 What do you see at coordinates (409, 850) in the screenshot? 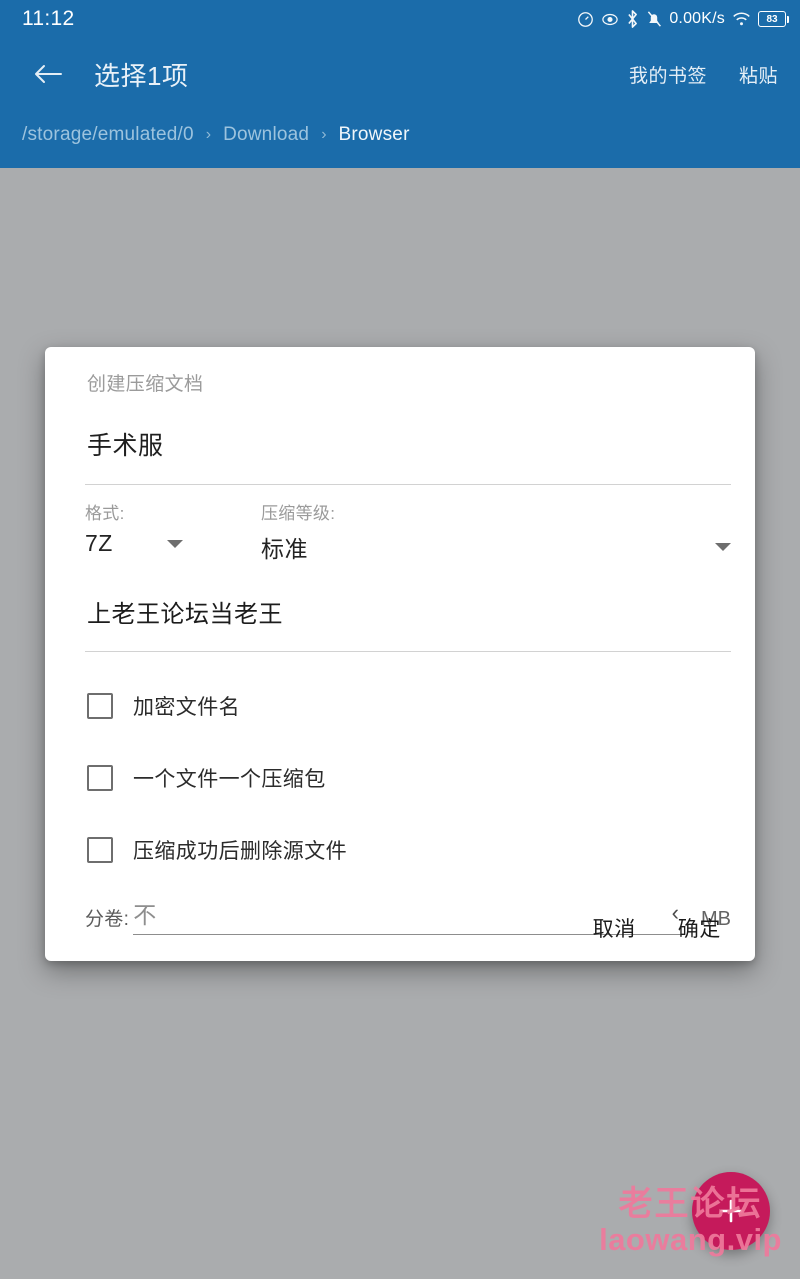
I see `checkbox-delete-source-after: 压缩成功后删除源文件` at bounding box center [409, 850].